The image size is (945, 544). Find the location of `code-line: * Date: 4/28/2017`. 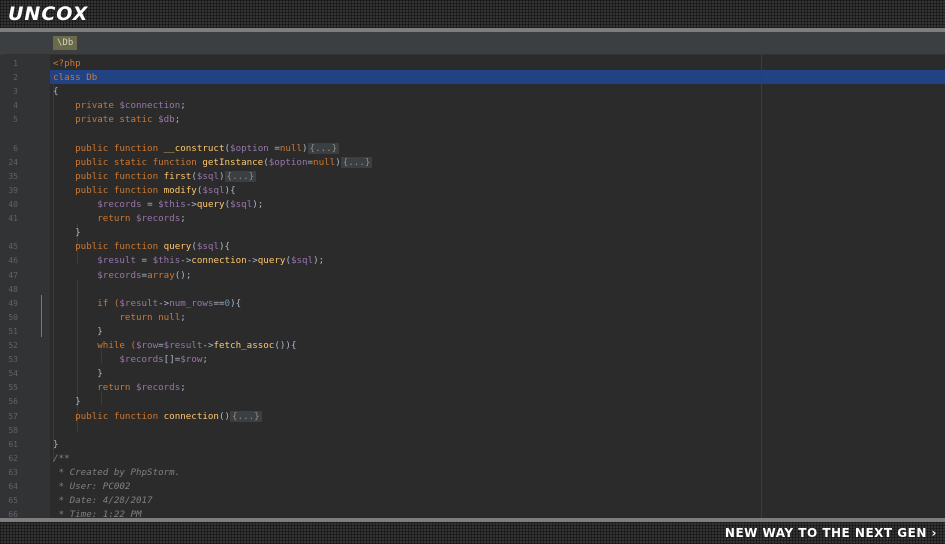

code-line: * Date: 4/28/2017 is located at coordinates (103, 501).